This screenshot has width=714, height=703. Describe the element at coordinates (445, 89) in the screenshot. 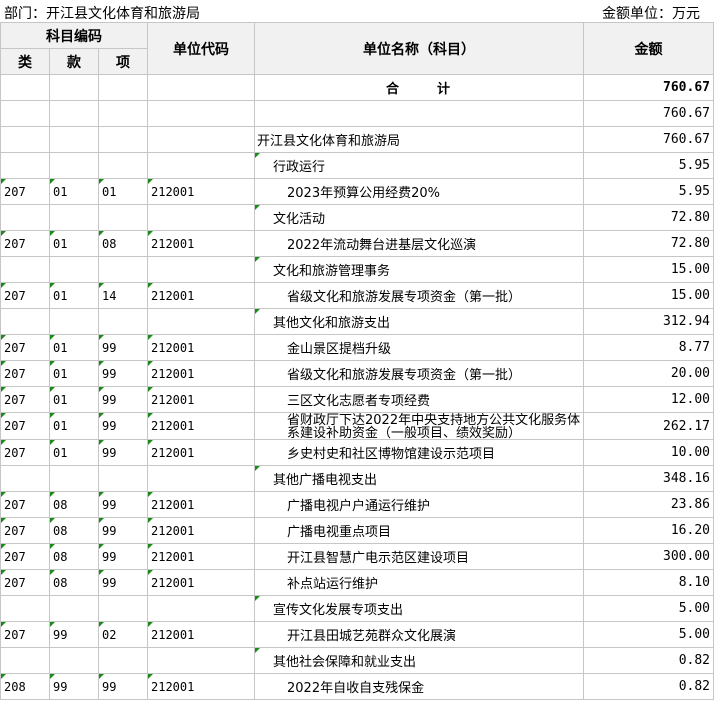

I see `total-label-b: 计` at that location.